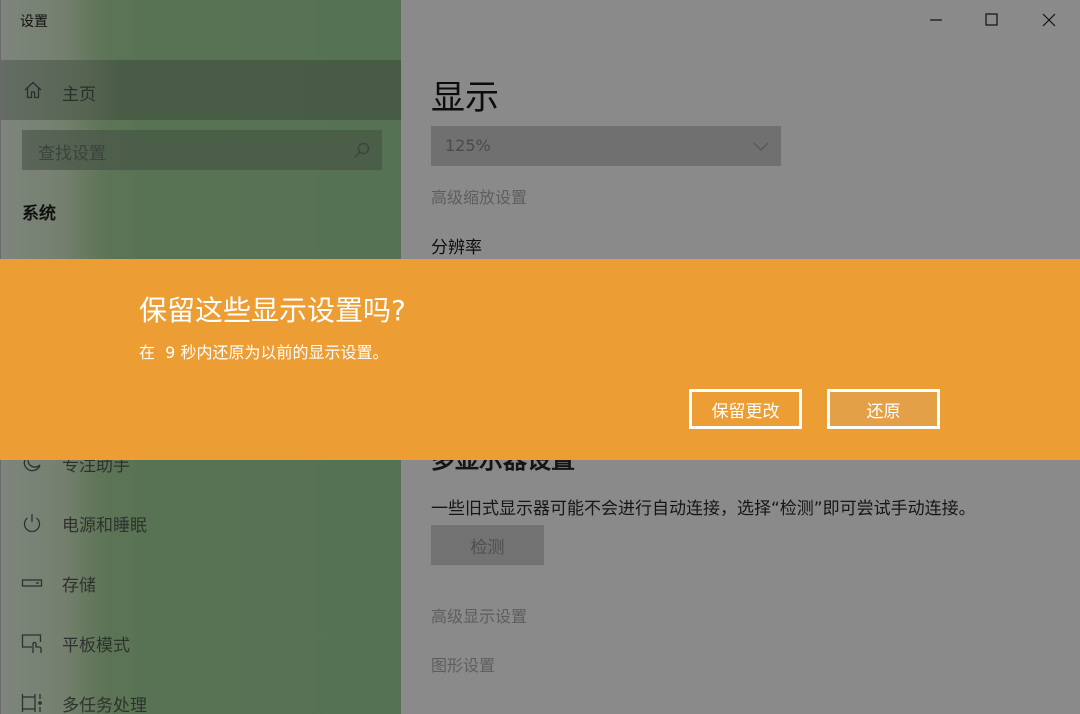 This screenshot has width=1080, height=714. Describe the element at coordinates (487, 545) in the screenshot. I see `detect-button: 检测` at that location.